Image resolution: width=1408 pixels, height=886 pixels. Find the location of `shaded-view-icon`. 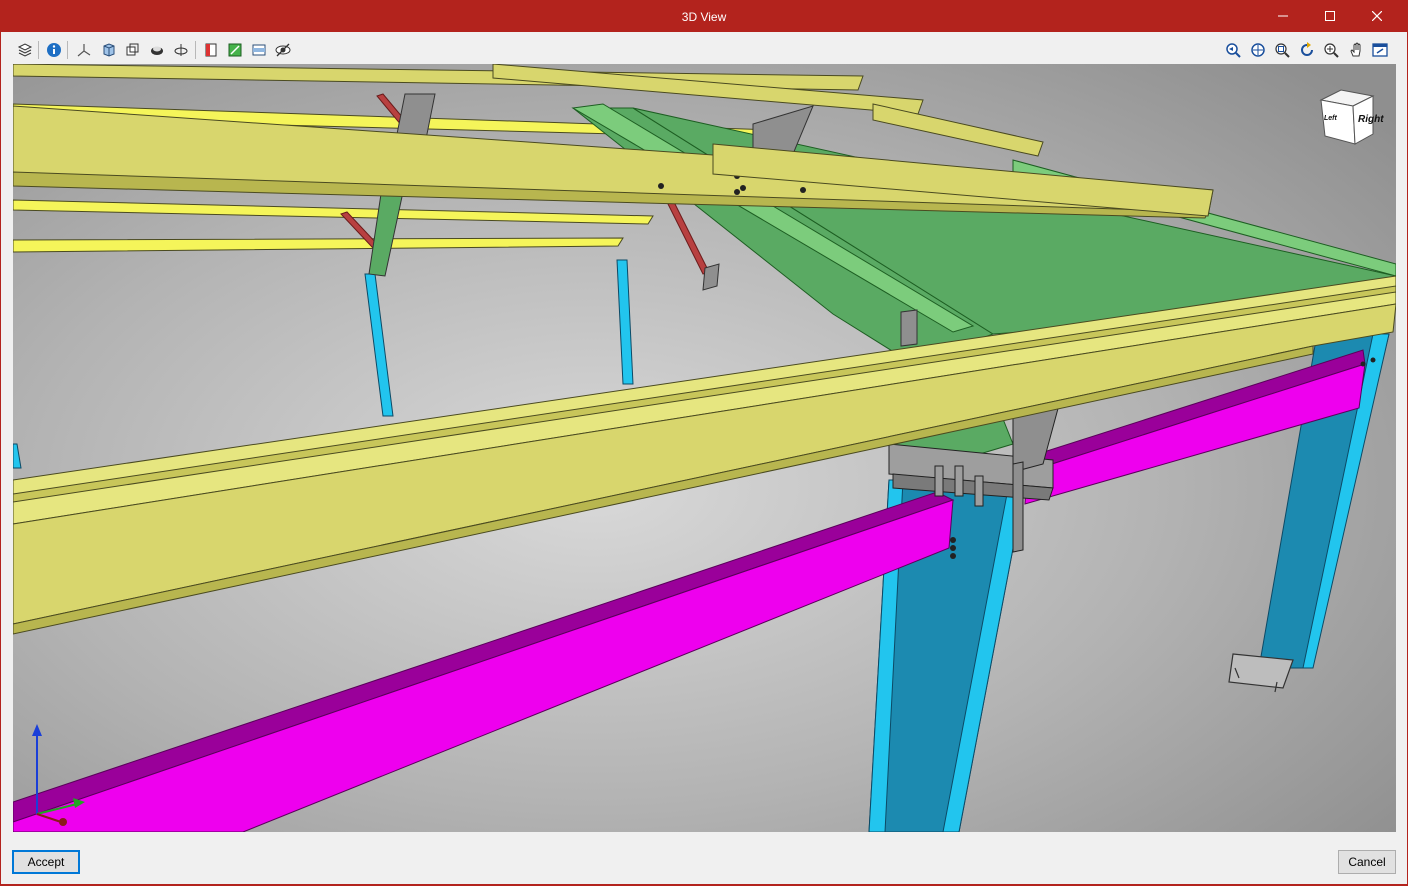

shaded-view-icon is located at coordinates (157, 50).